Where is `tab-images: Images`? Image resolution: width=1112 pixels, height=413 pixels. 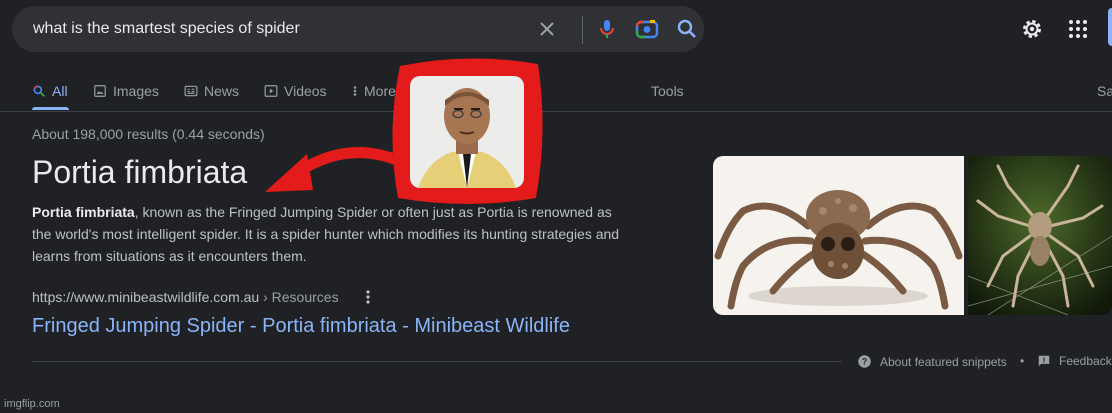 tab-images: Images is located at coordinates (126, 91).